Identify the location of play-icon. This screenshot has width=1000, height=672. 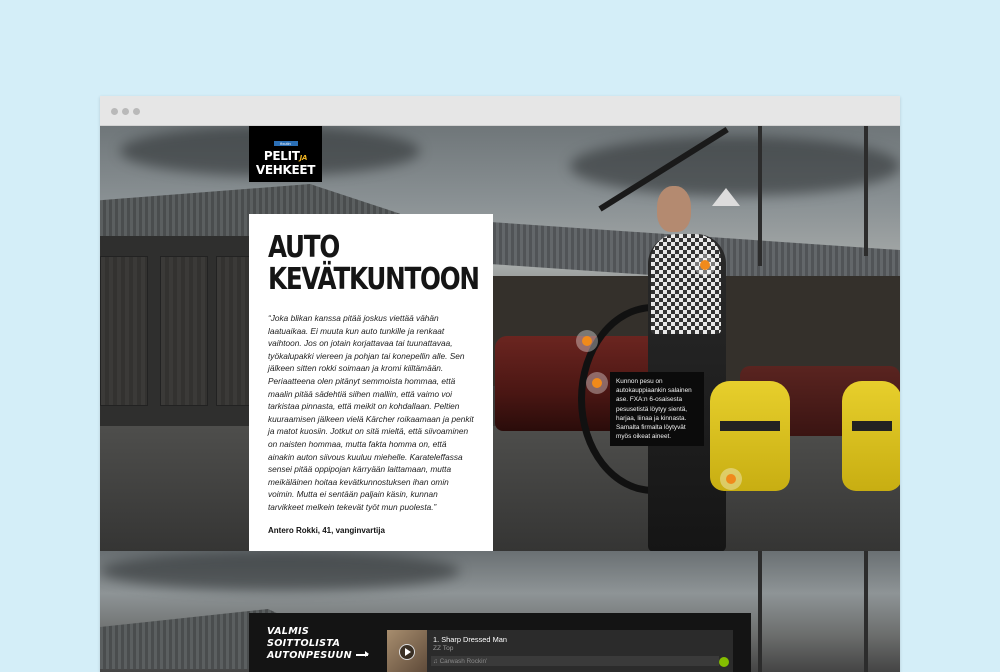
(407, 652).